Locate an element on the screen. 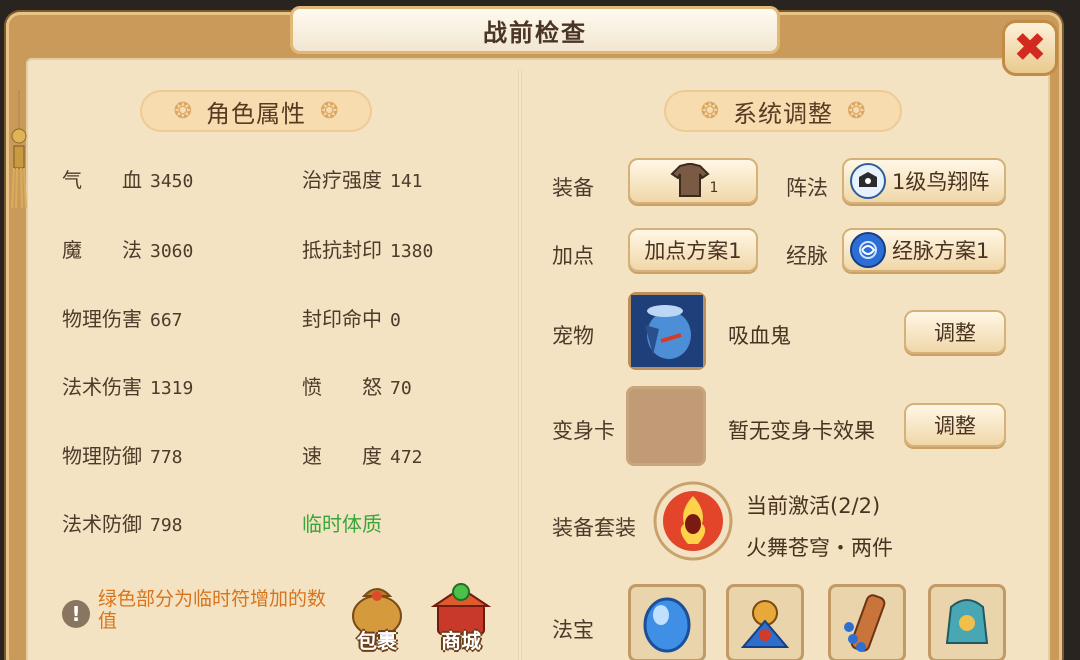 The image size is (1080, 660). pet-adjust-button: 调整 is located at coordinates (955, 332).